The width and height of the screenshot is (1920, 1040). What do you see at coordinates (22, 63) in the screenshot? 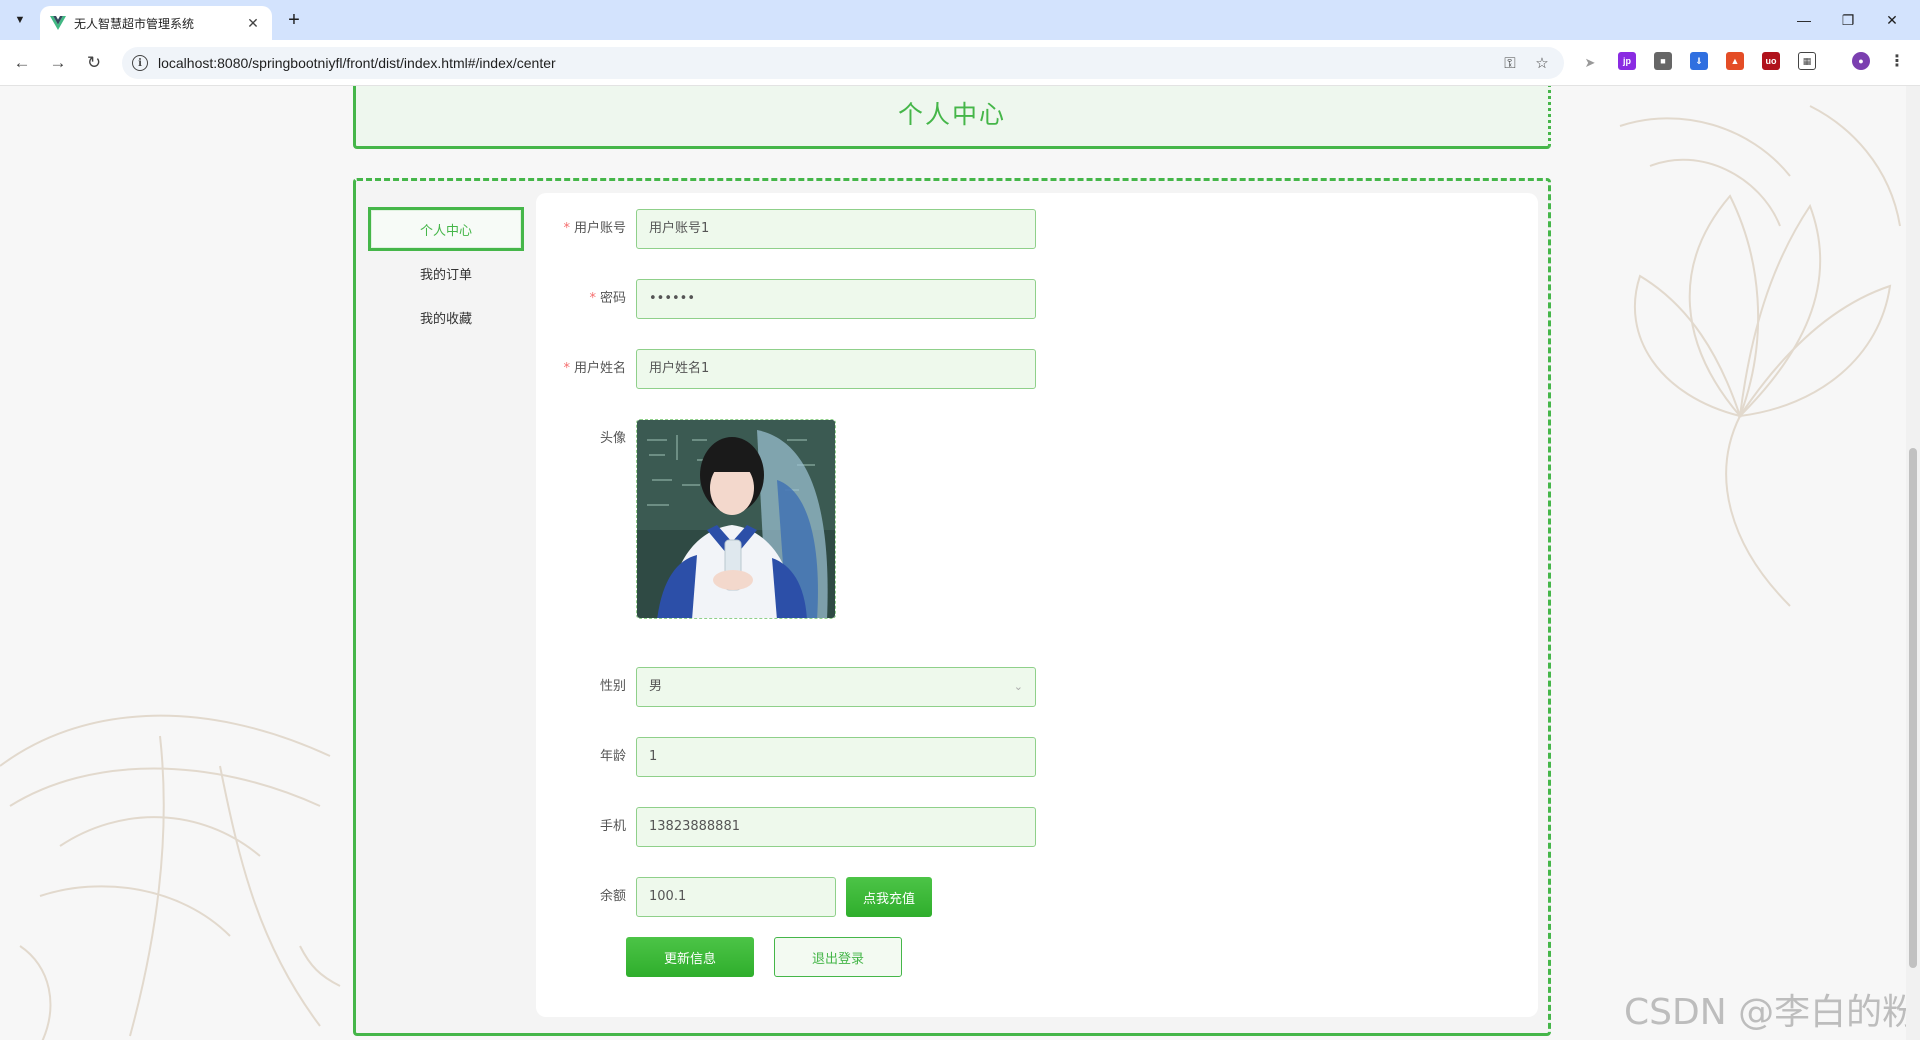
I see `back-icon: ←` at bounding box center [22, 63].